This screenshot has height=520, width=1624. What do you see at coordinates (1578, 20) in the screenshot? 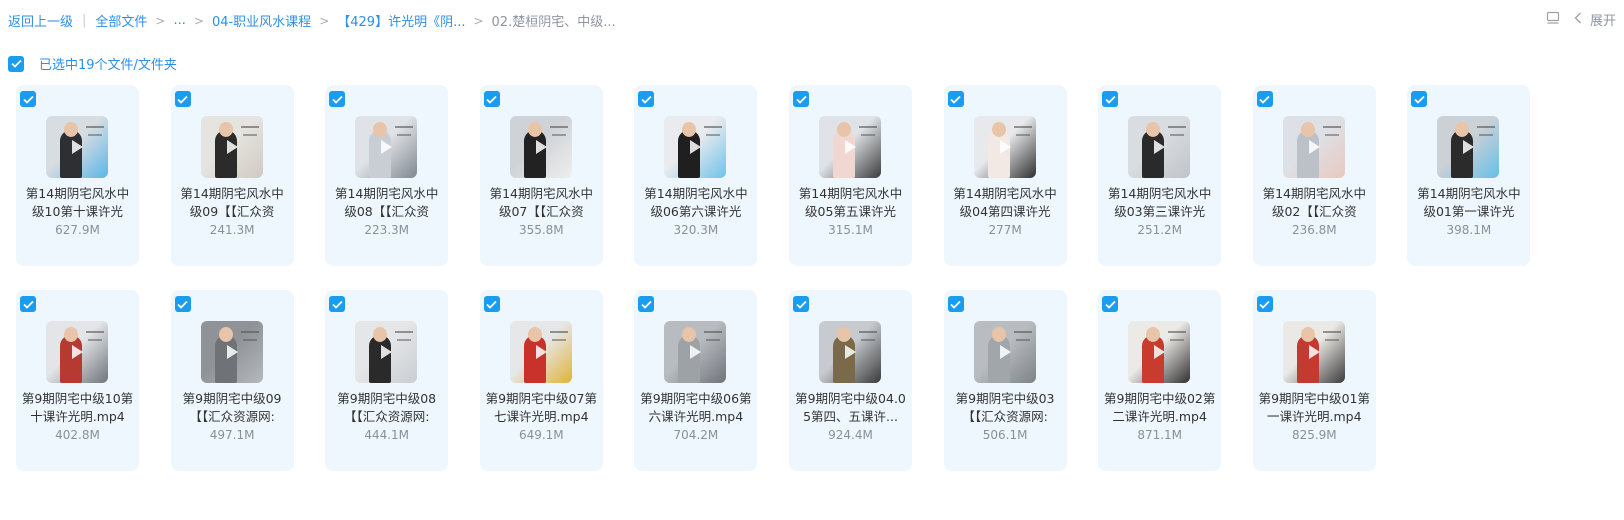
I see `chevron-left-icon` at bounding box center [1578, 20].